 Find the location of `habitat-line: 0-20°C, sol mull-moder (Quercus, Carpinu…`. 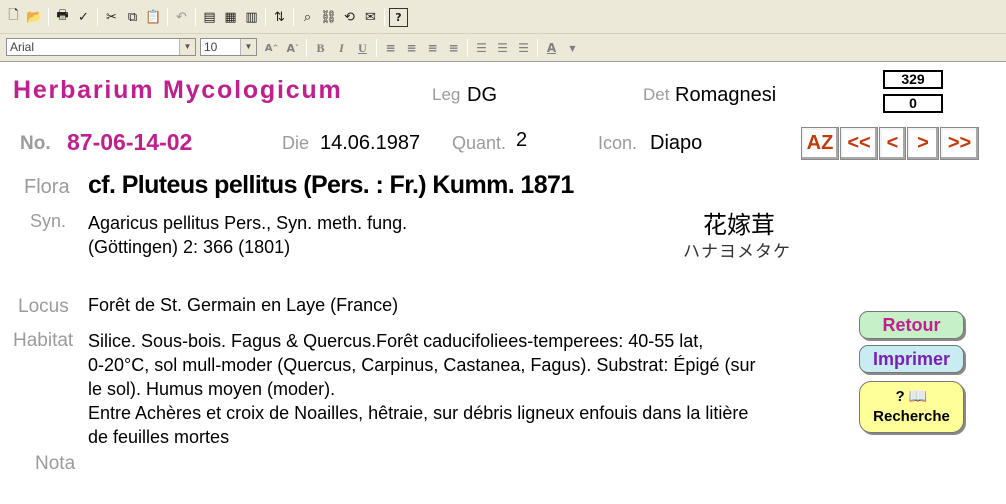

habitat-line: 0-20°C, sol mull-moder (Quercus, Carpinu… is located at coordinates (422, 365).